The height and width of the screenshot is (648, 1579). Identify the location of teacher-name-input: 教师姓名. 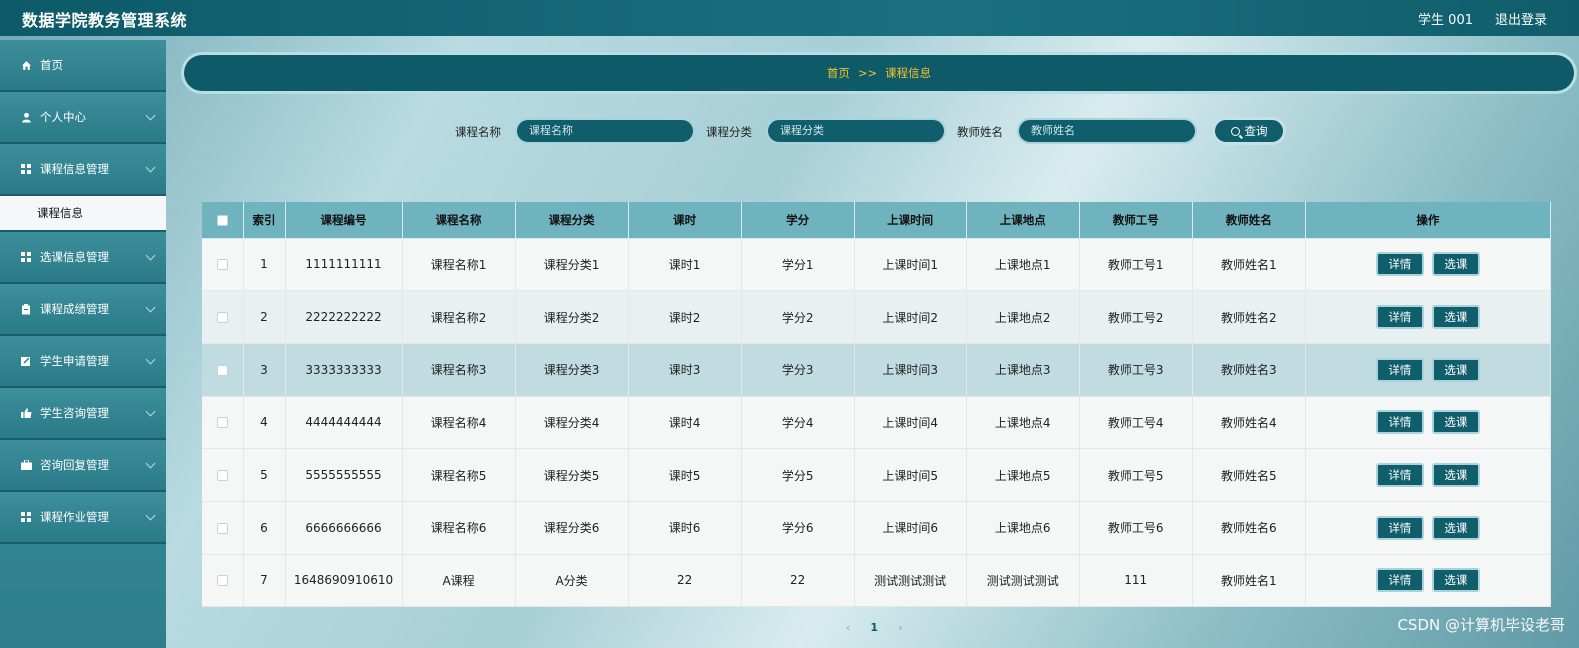
(1107, 131).